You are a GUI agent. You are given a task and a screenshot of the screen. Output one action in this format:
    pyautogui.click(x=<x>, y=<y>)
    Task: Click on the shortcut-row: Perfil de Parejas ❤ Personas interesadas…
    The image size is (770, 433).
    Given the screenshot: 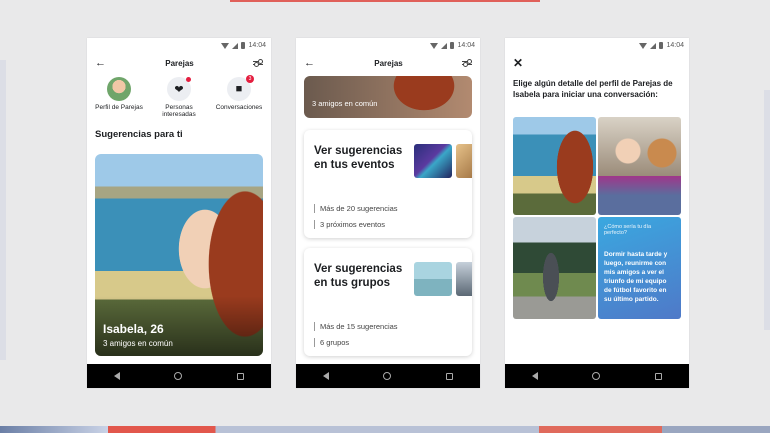 What is the action you would take?
    pyautogui.click(x=179, y=97)
    